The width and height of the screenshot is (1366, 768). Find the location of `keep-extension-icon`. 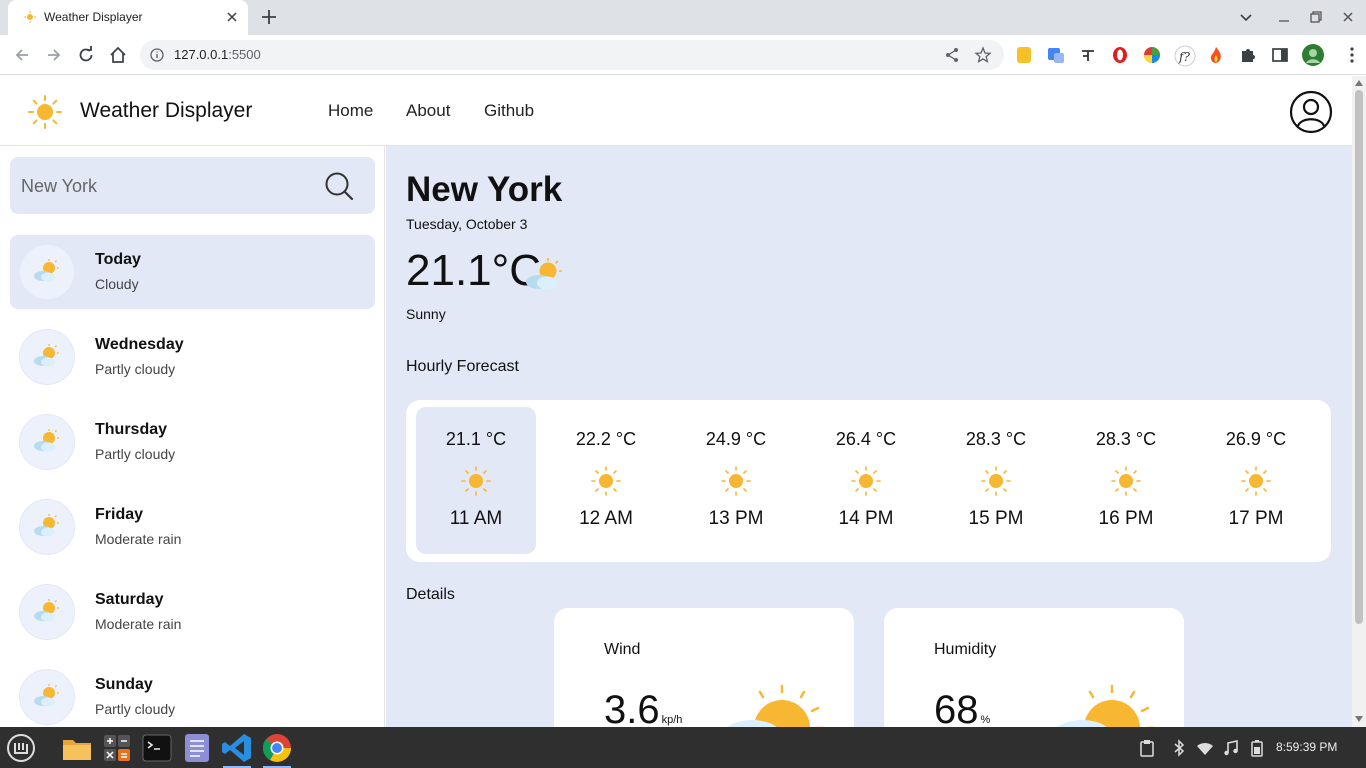

keep-extension-icon is located at coordinates (1024, 55).